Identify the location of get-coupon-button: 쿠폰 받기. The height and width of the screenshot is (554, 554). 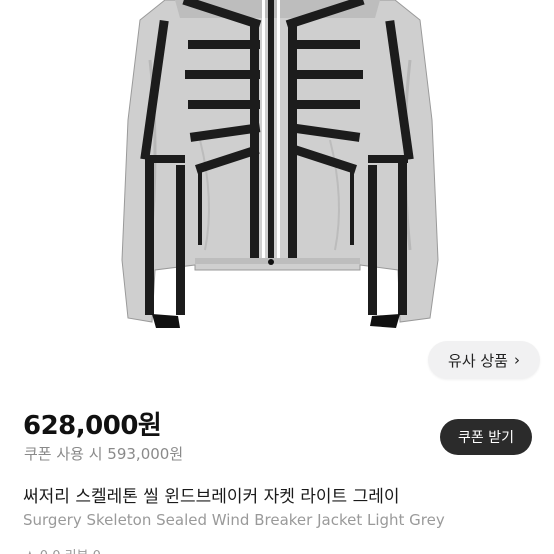
(486, 437).